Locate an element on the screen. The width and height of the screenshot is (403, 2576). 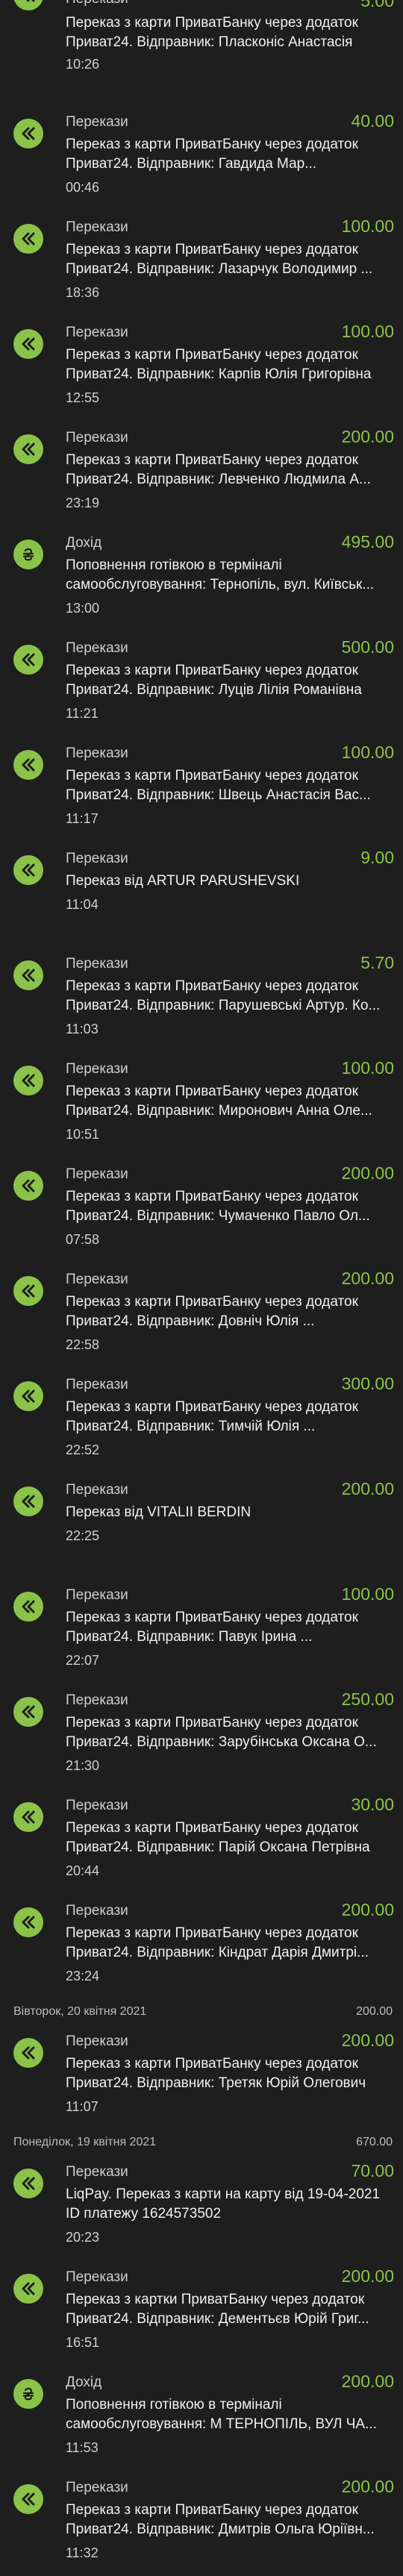
transaction-time: 22:07 is located at coordinates (83, 1660).